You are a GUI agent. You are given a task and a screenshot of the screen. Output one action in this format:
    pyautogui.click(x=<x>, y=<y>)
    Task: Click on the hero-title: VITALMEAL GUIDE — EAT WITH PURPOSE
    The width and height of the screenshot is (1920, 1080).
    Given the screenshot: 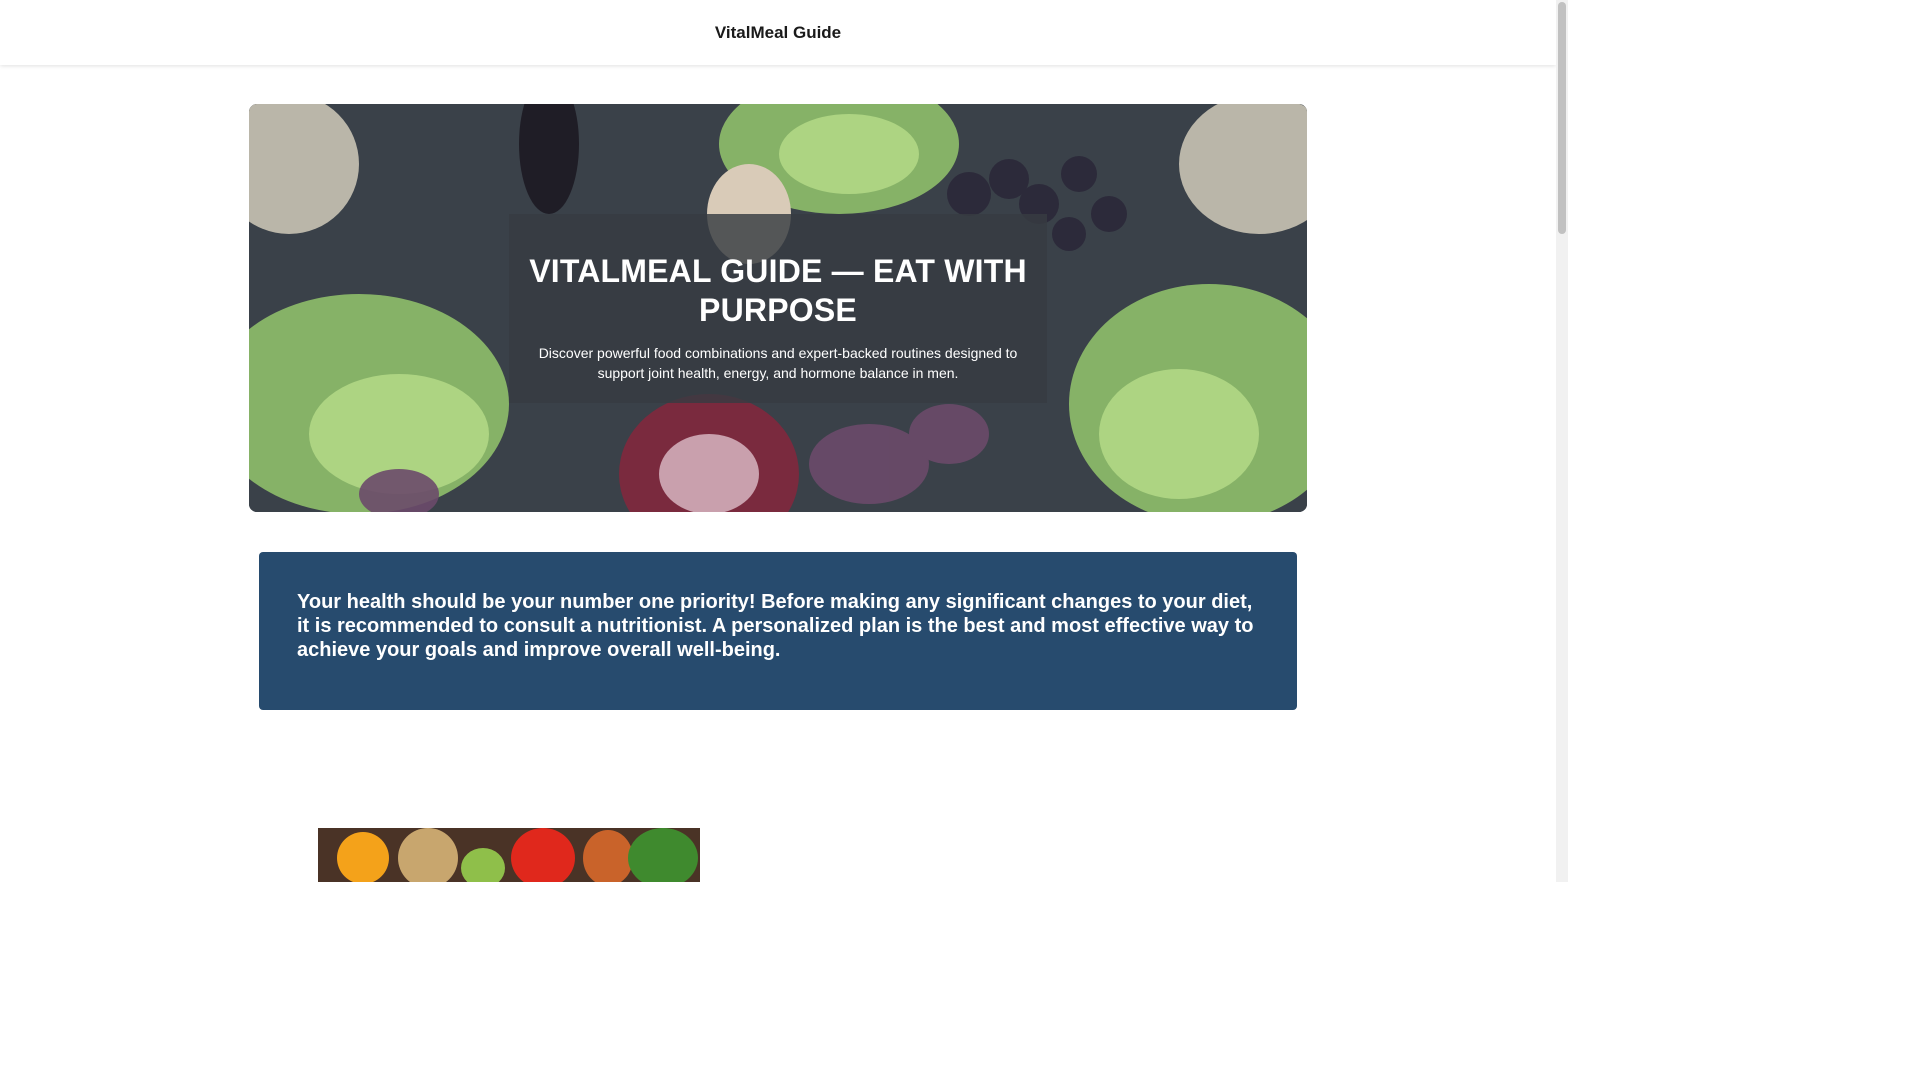 What is the action you would take?
    pyautogui.click(x=778, y=290)
    